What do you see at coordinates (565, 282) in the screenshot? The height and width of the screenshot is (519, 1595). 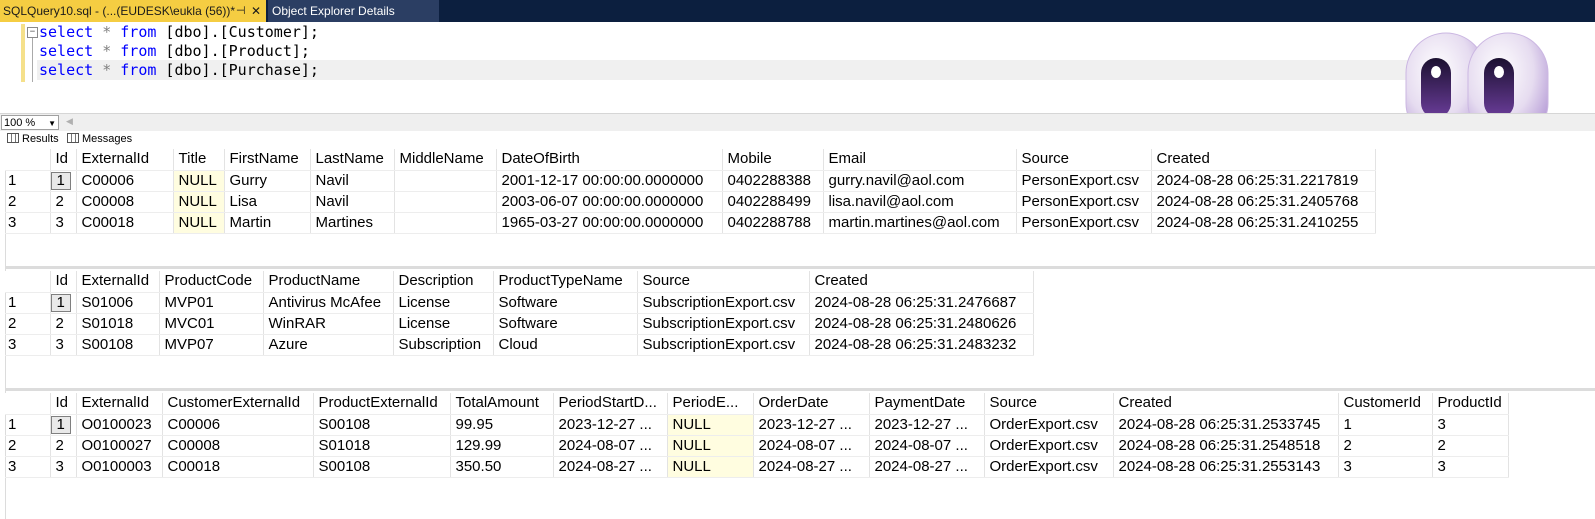 I see `column-header: ProductTypeName` at bounding box center [565, 282].